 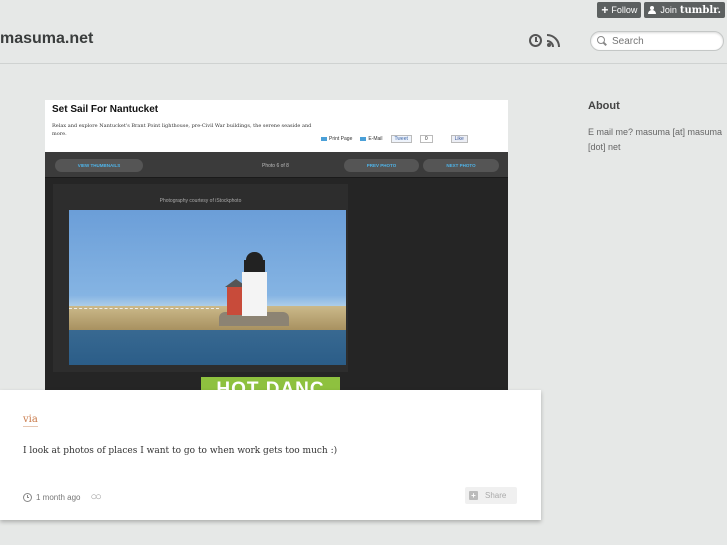 What do you see at coordinates (363, 32) in the screenshot?
I see `site-header: masuma.net` at bounding box center [363, 32].